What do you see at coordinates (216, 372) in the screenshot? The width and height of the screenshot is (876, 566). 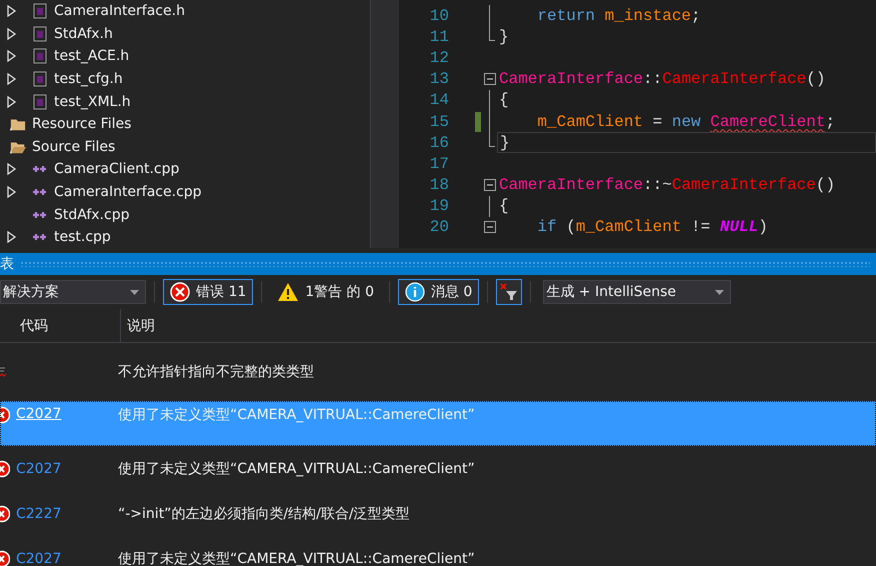 I see `error-description: 不允许指针指向不完整的类类型` at bounding box center [216, 372].